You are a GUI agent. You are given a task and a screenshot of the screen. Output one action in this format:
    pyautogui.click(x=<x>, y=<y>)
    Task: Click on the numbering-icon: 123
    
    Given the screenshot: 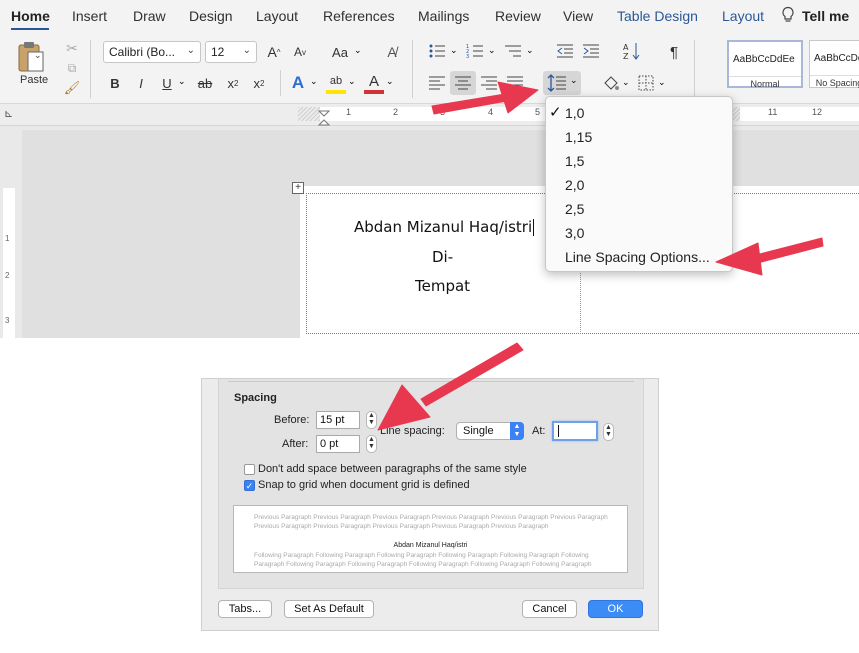 What is the action you would take?
    pyautogui.click(x=475, y=51)
    